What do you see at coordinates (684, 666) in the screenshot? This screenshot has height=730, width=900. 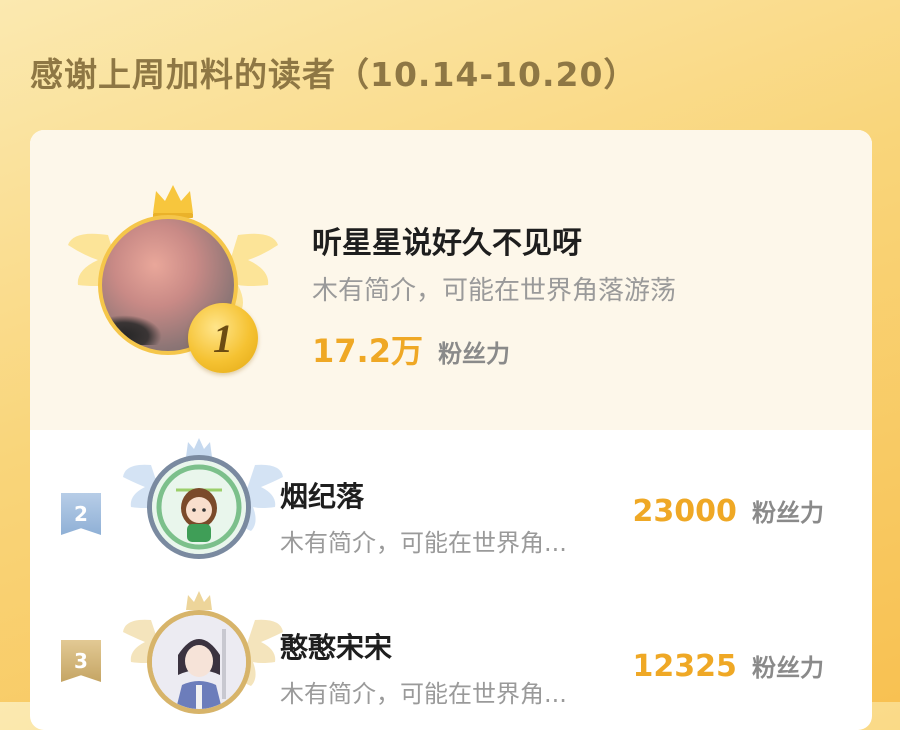 I see `fans-count: 12325` at bounding box center [684, 666].